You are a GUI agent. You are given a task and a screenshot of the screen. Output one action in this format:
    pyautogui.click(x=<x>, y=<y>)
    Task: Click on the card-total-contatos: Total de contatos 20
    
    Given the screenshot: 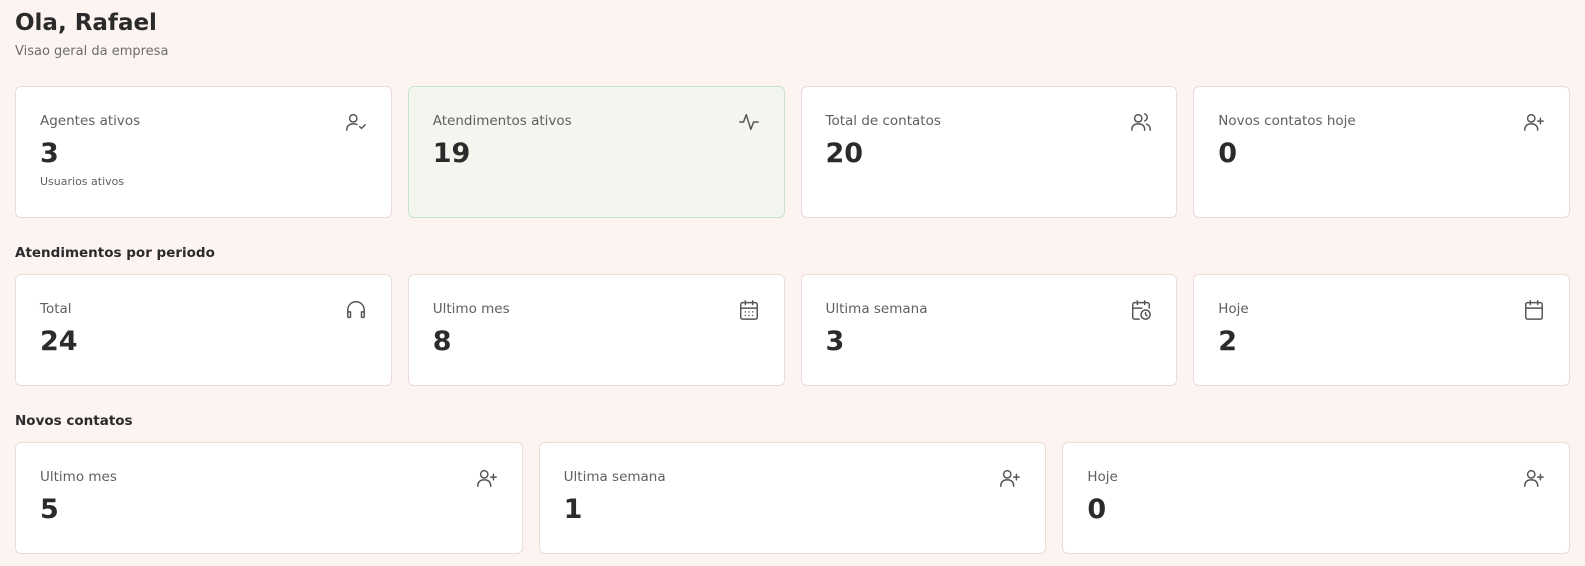 What is the action you would take?
    pyautogui.click(x=989, y=152)
    